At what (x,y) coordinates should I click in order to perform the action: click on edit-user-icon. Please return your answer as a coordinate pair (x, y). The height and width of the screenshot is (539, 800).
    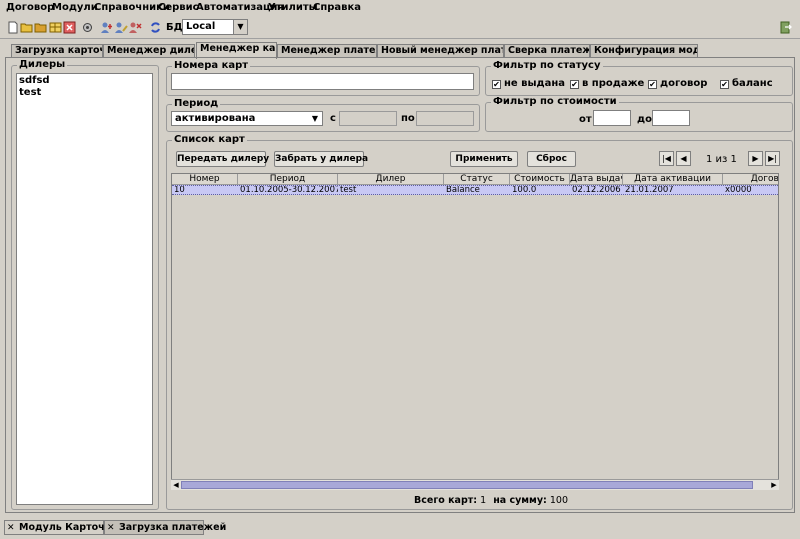
    Looking at the image, I should click on (121, 28).